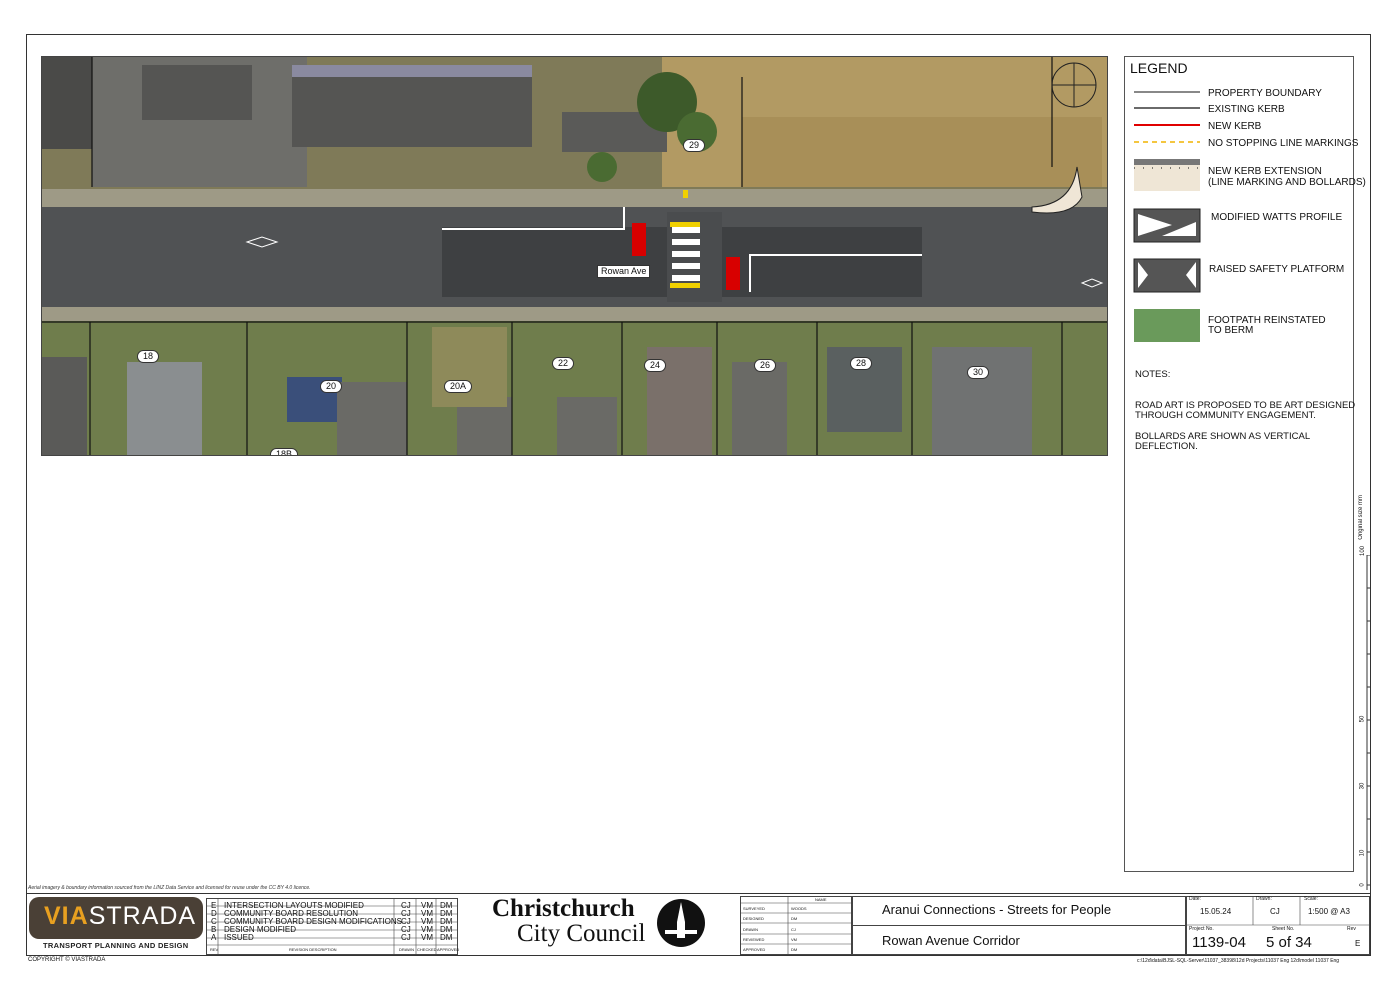 This screenshot has width=1398, height=989. Describe the element at coordinates (1368, 722) in the screenshot. I see `scale-bar` at that location.